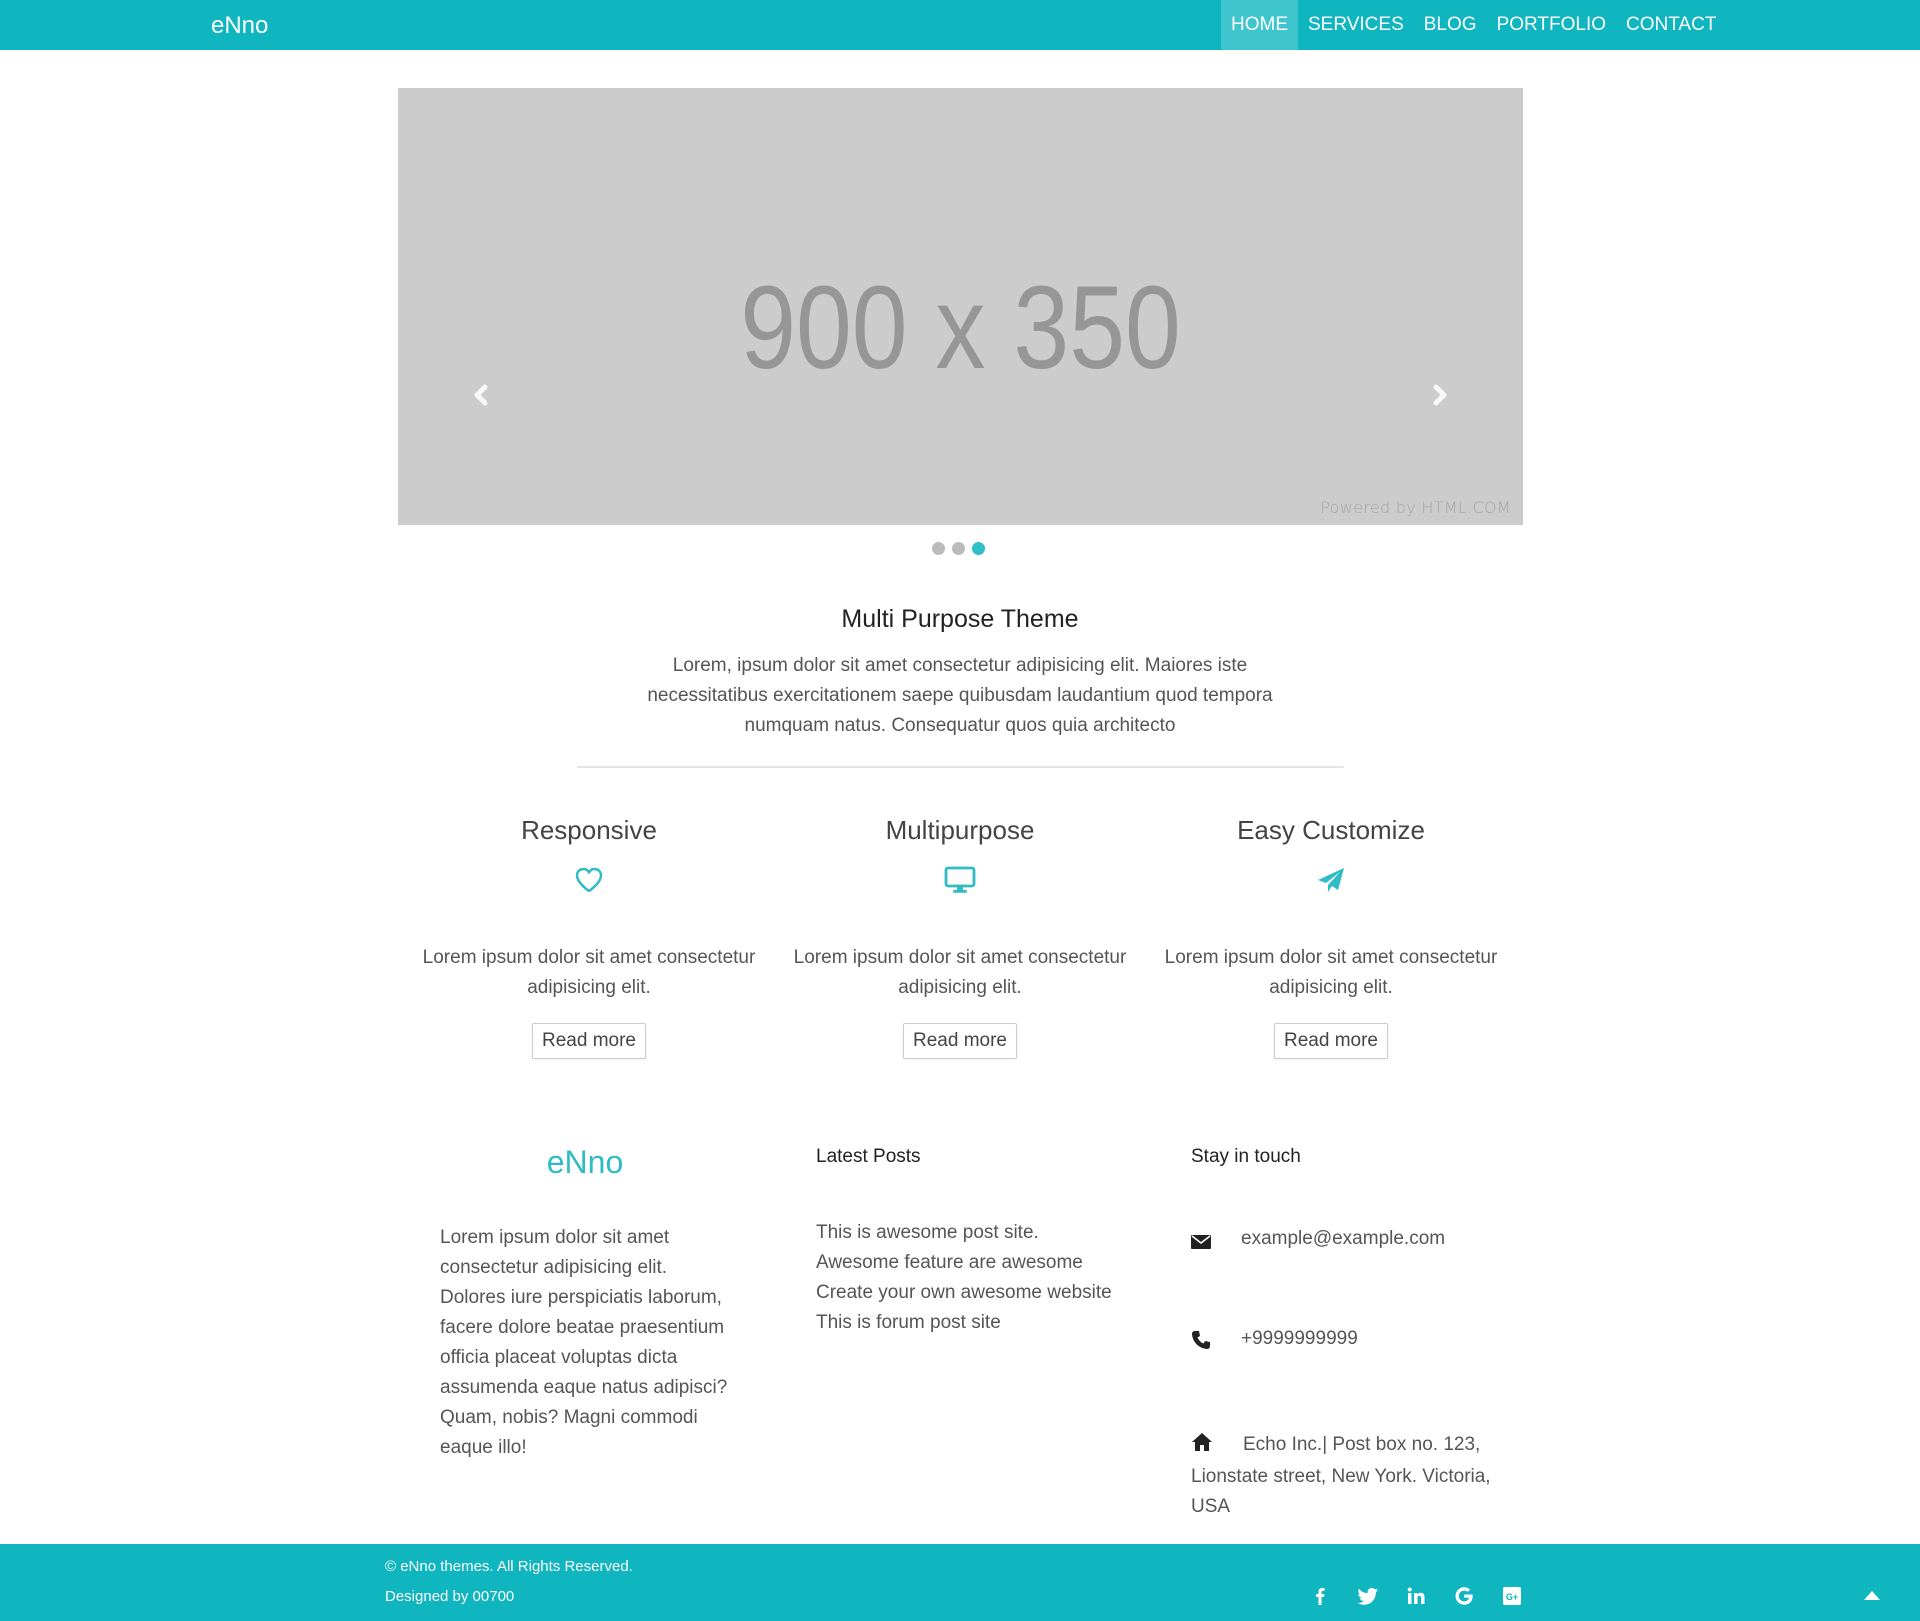 This screenshot has width=1920, height=1621. What do you see at coordinates (585, 1162) in the screenshot?
I see `footer-brand: eNno` at bounding box center [585, 1162].